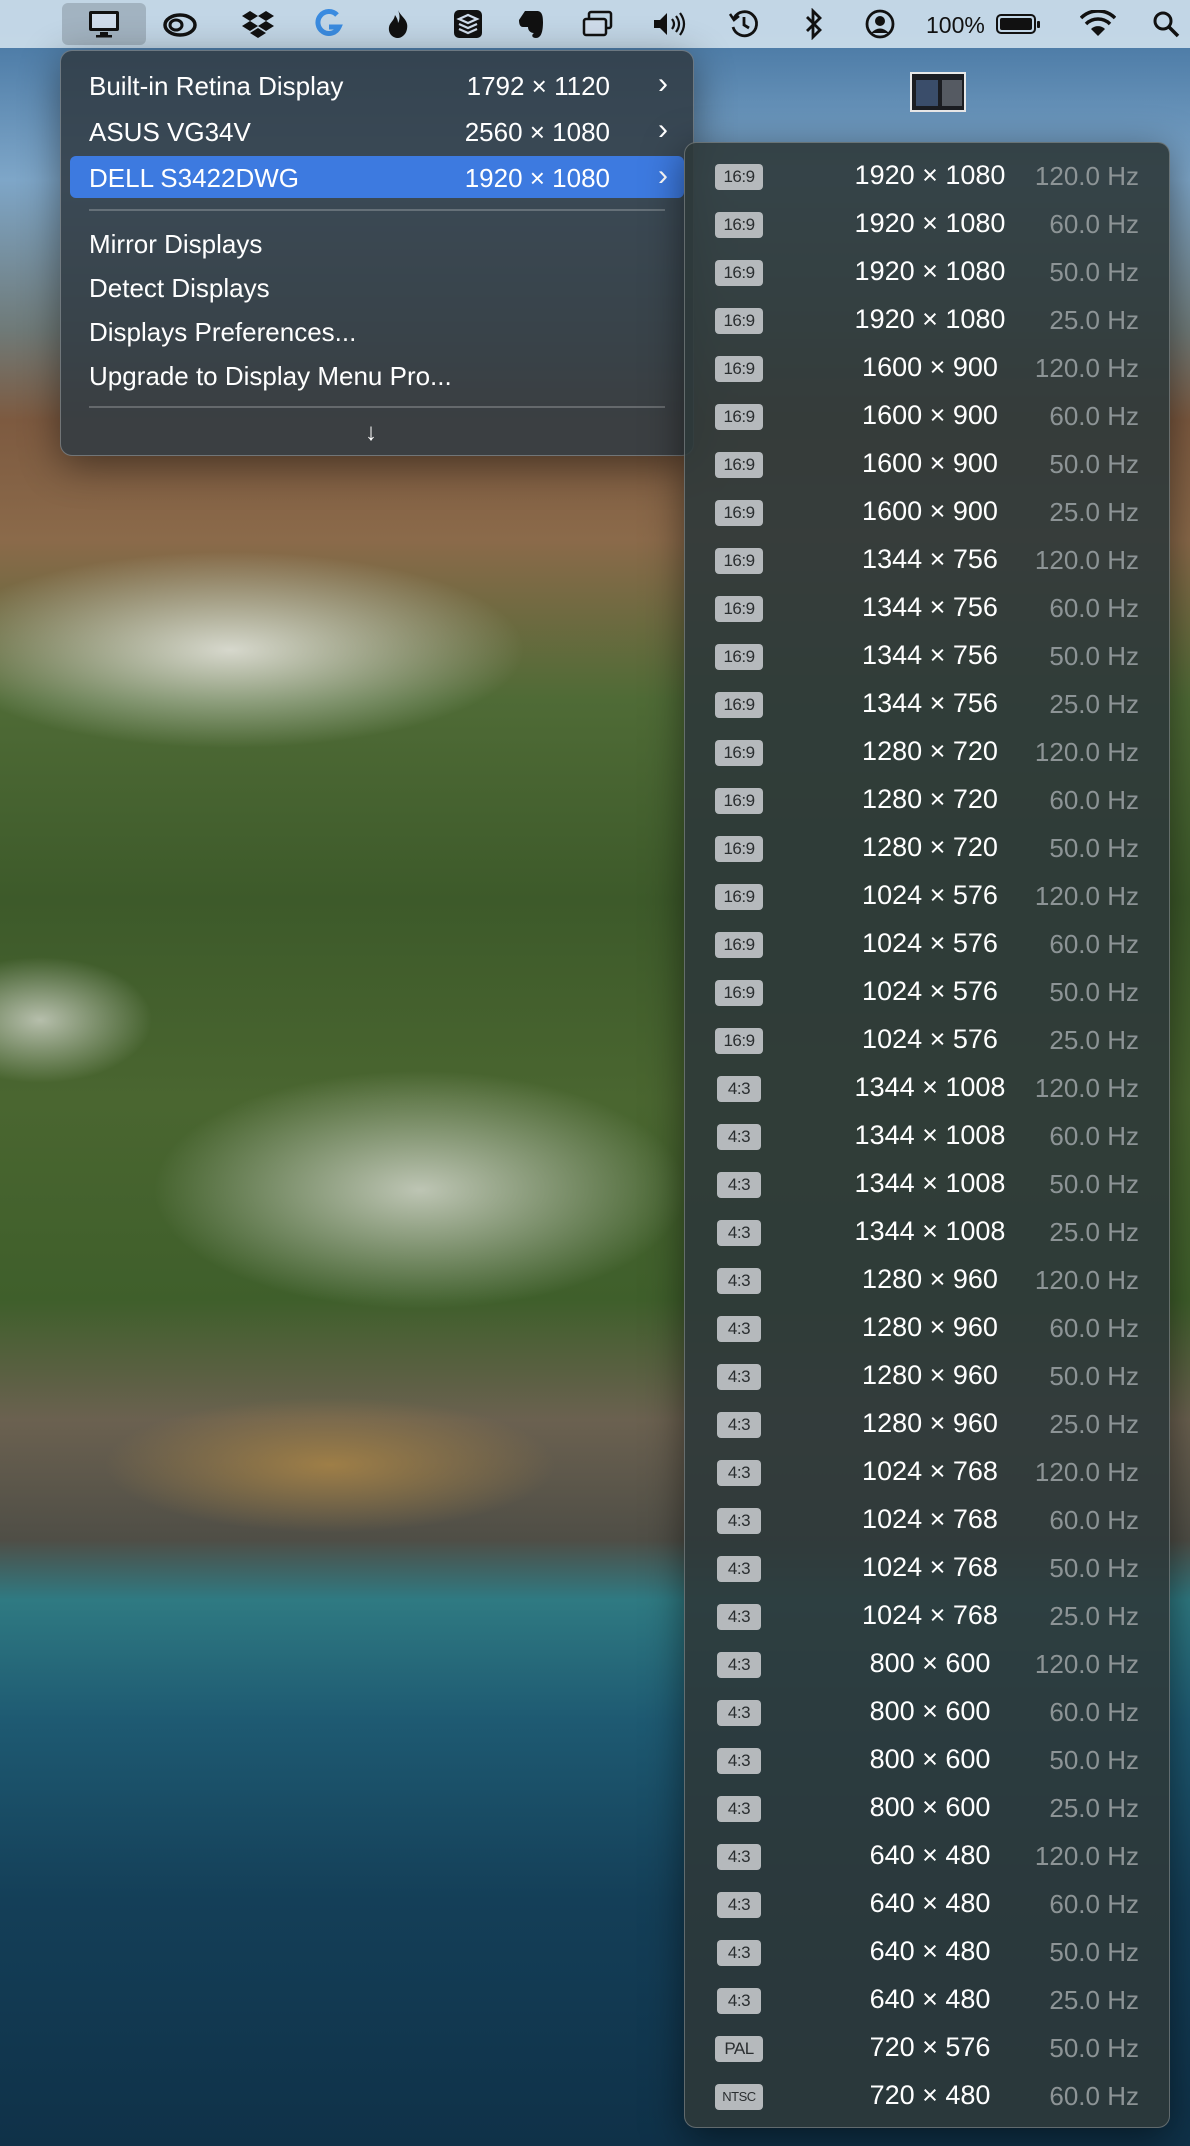  I want to click on resolution-mode-item: 16:9 1920 × 1080 120.0 Hz, so click(927, 177).